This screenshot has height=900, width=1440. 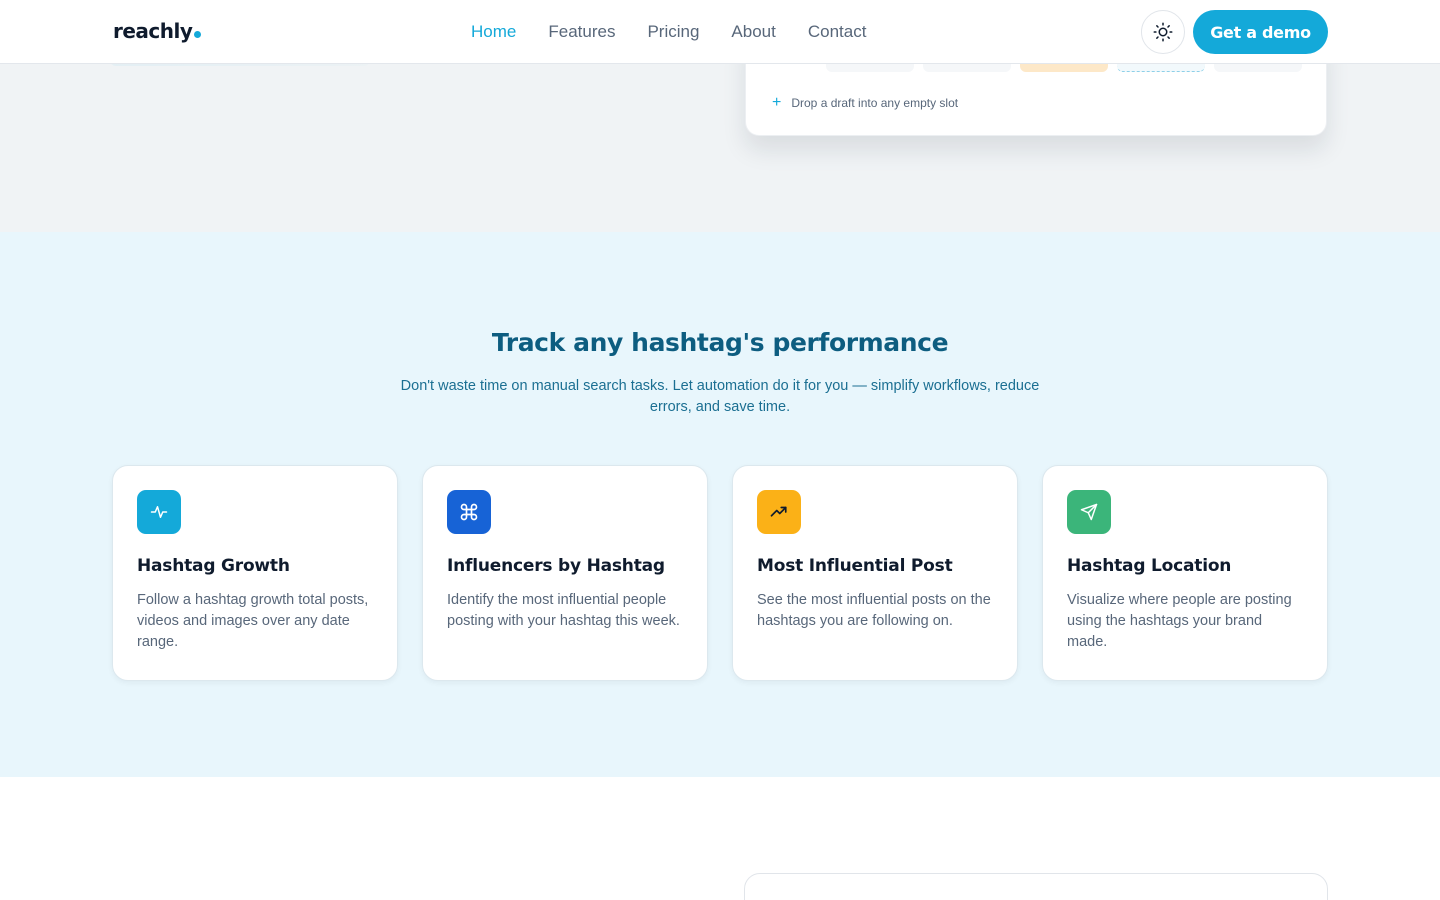 What do you see at coordinates (720, 342) in the screenshot?
I see `section-title: Track any hashtag's performance` at bounding box center [720, 342].